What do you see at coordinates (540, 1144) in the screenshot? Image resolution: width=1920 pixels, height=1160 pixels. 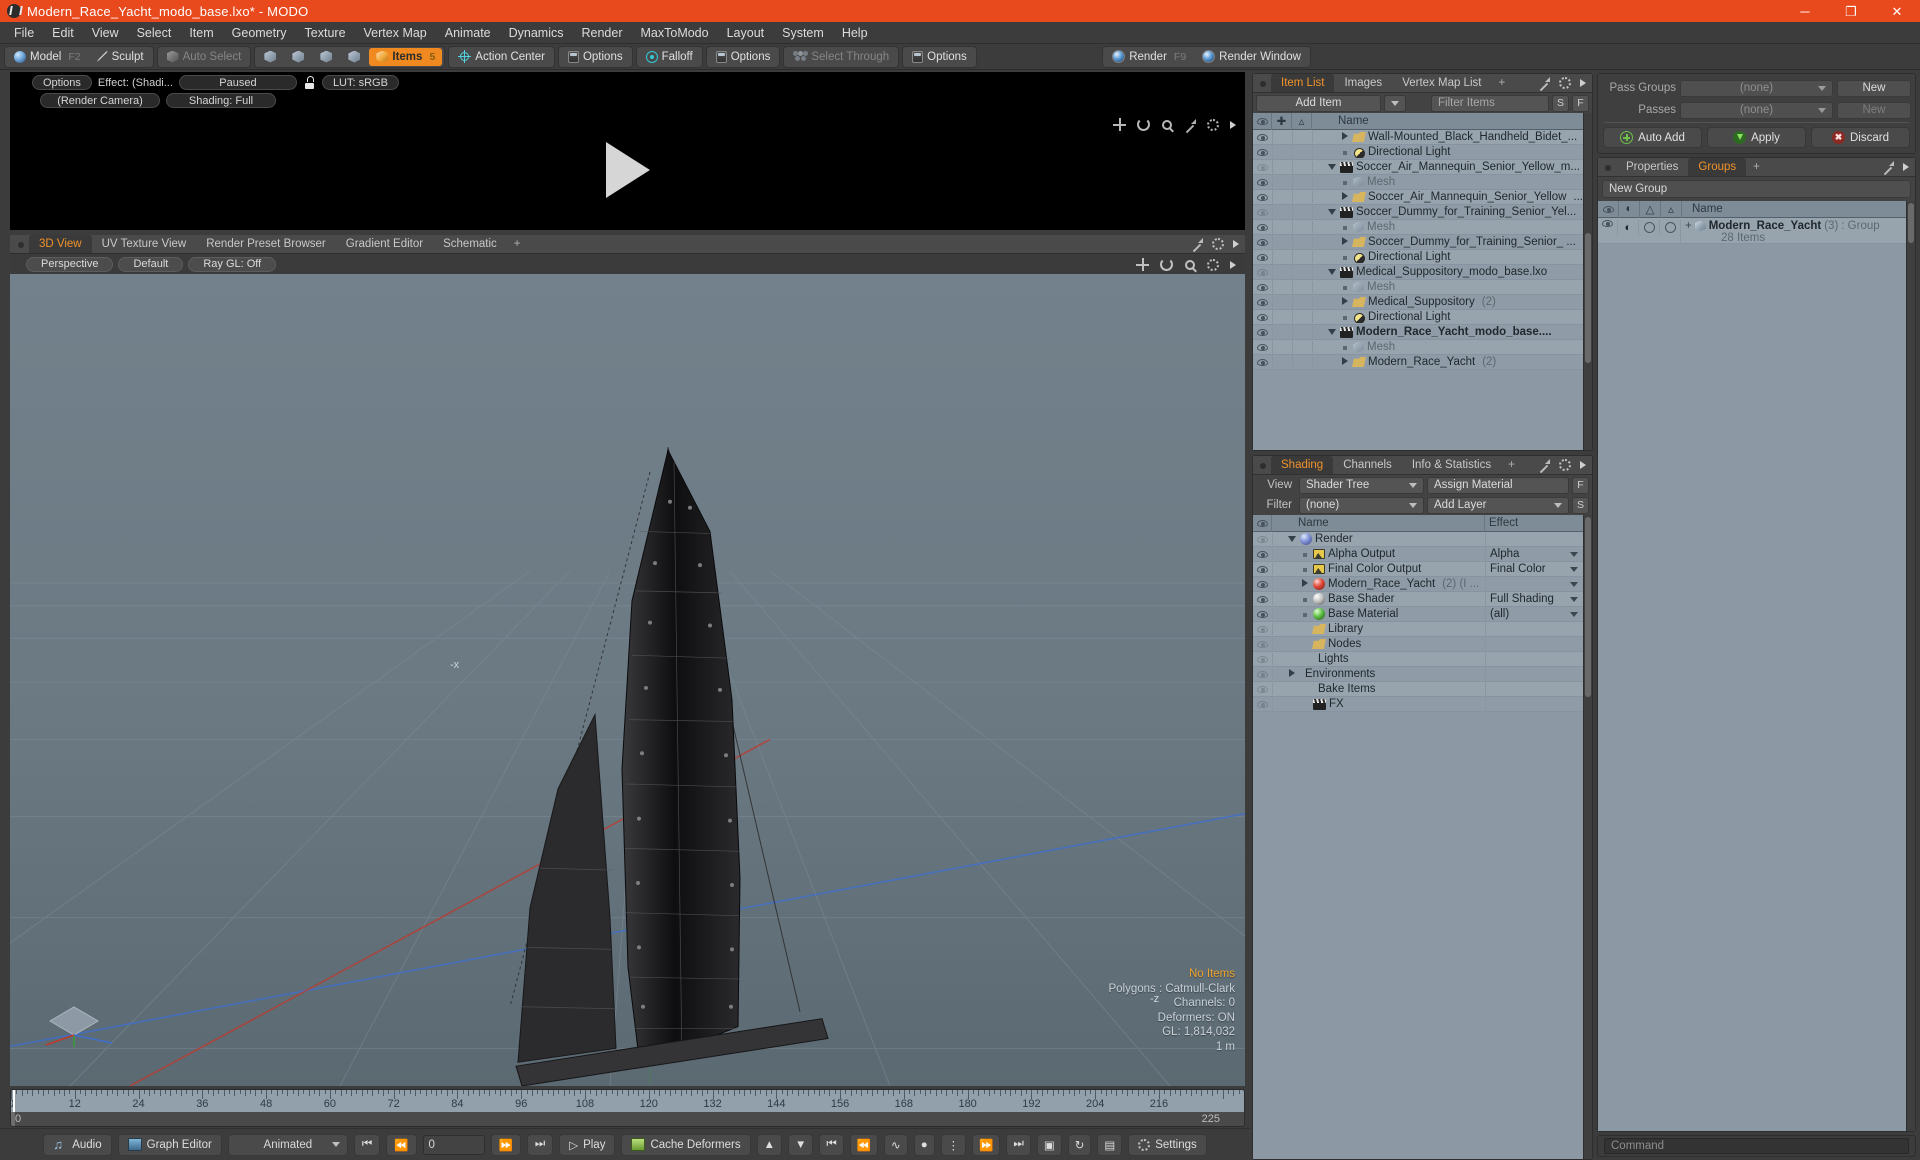 I see `go-to-end-button: ⏭` at bounding box center [540, 1144].